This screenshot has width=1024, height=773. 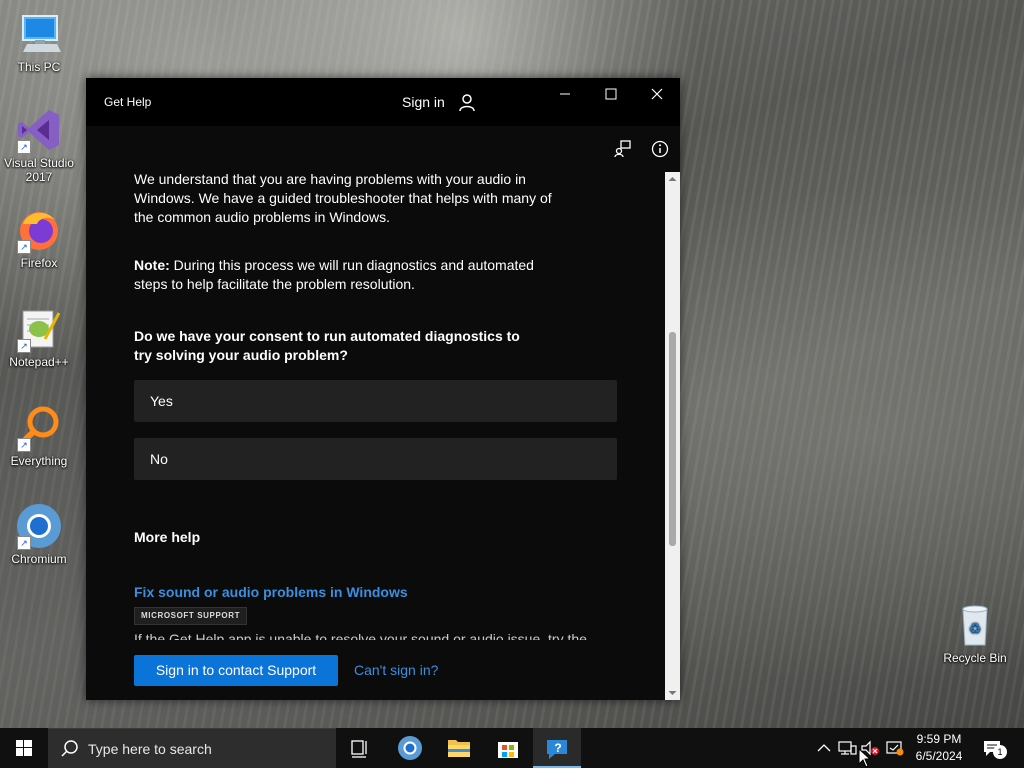 I want to click on search-placeholder: Type here to search, so click(x=150, y=749).